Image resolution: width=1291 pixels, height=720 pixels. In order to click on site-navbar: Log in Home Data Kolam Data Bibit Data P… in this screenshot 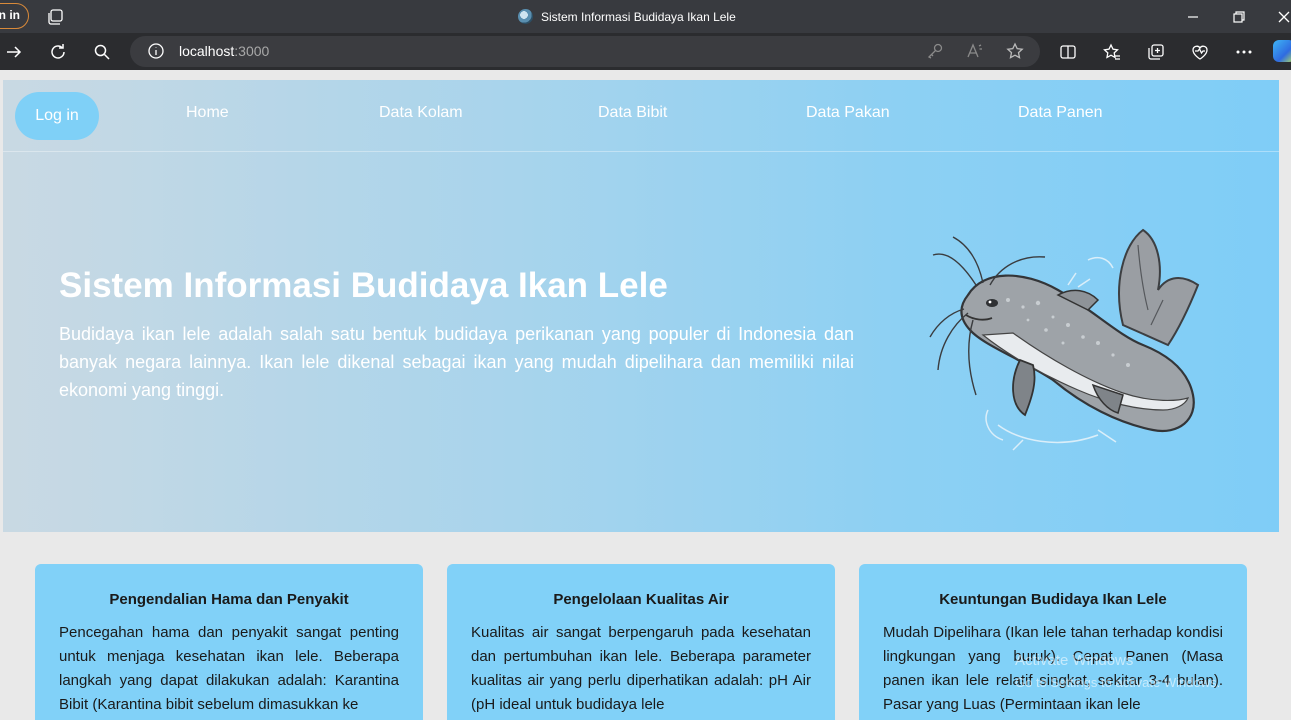, I will do `click(641, 116)`.